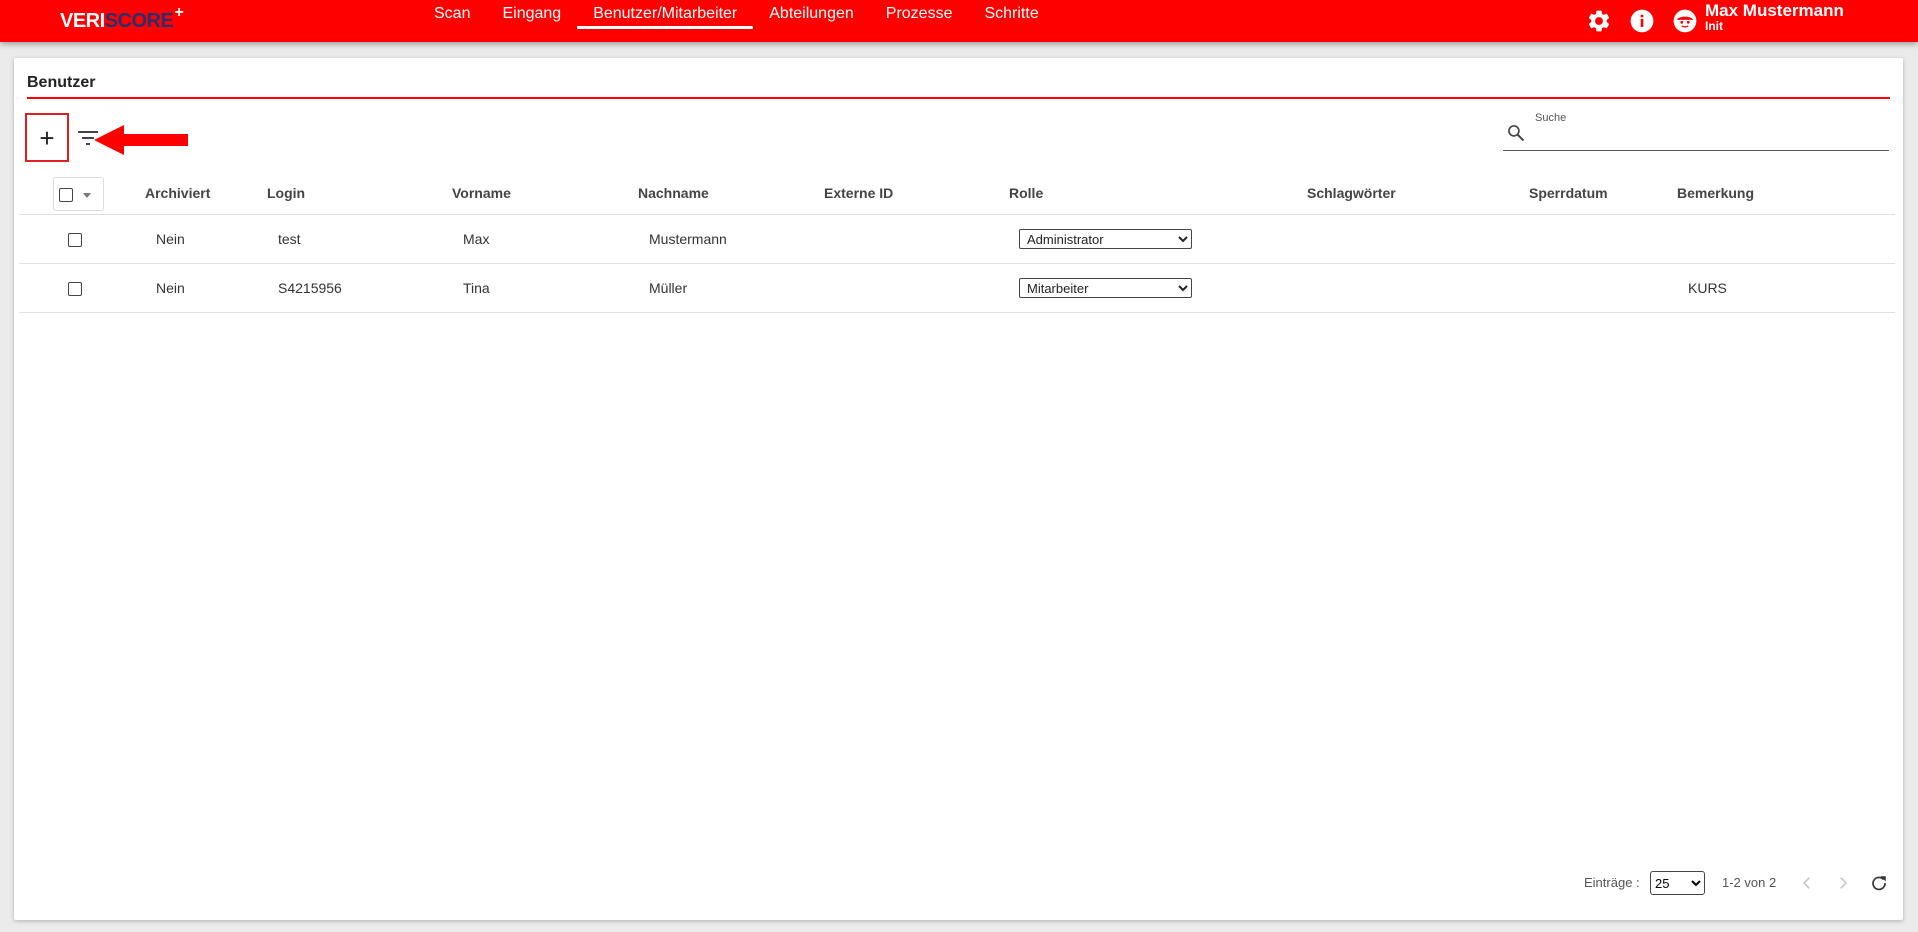 The width and height of the screenshot is (1918, 932). Describe the element at coordinates (1685, 21) in the screenshot. I see `user-avatar-icon` at that location.